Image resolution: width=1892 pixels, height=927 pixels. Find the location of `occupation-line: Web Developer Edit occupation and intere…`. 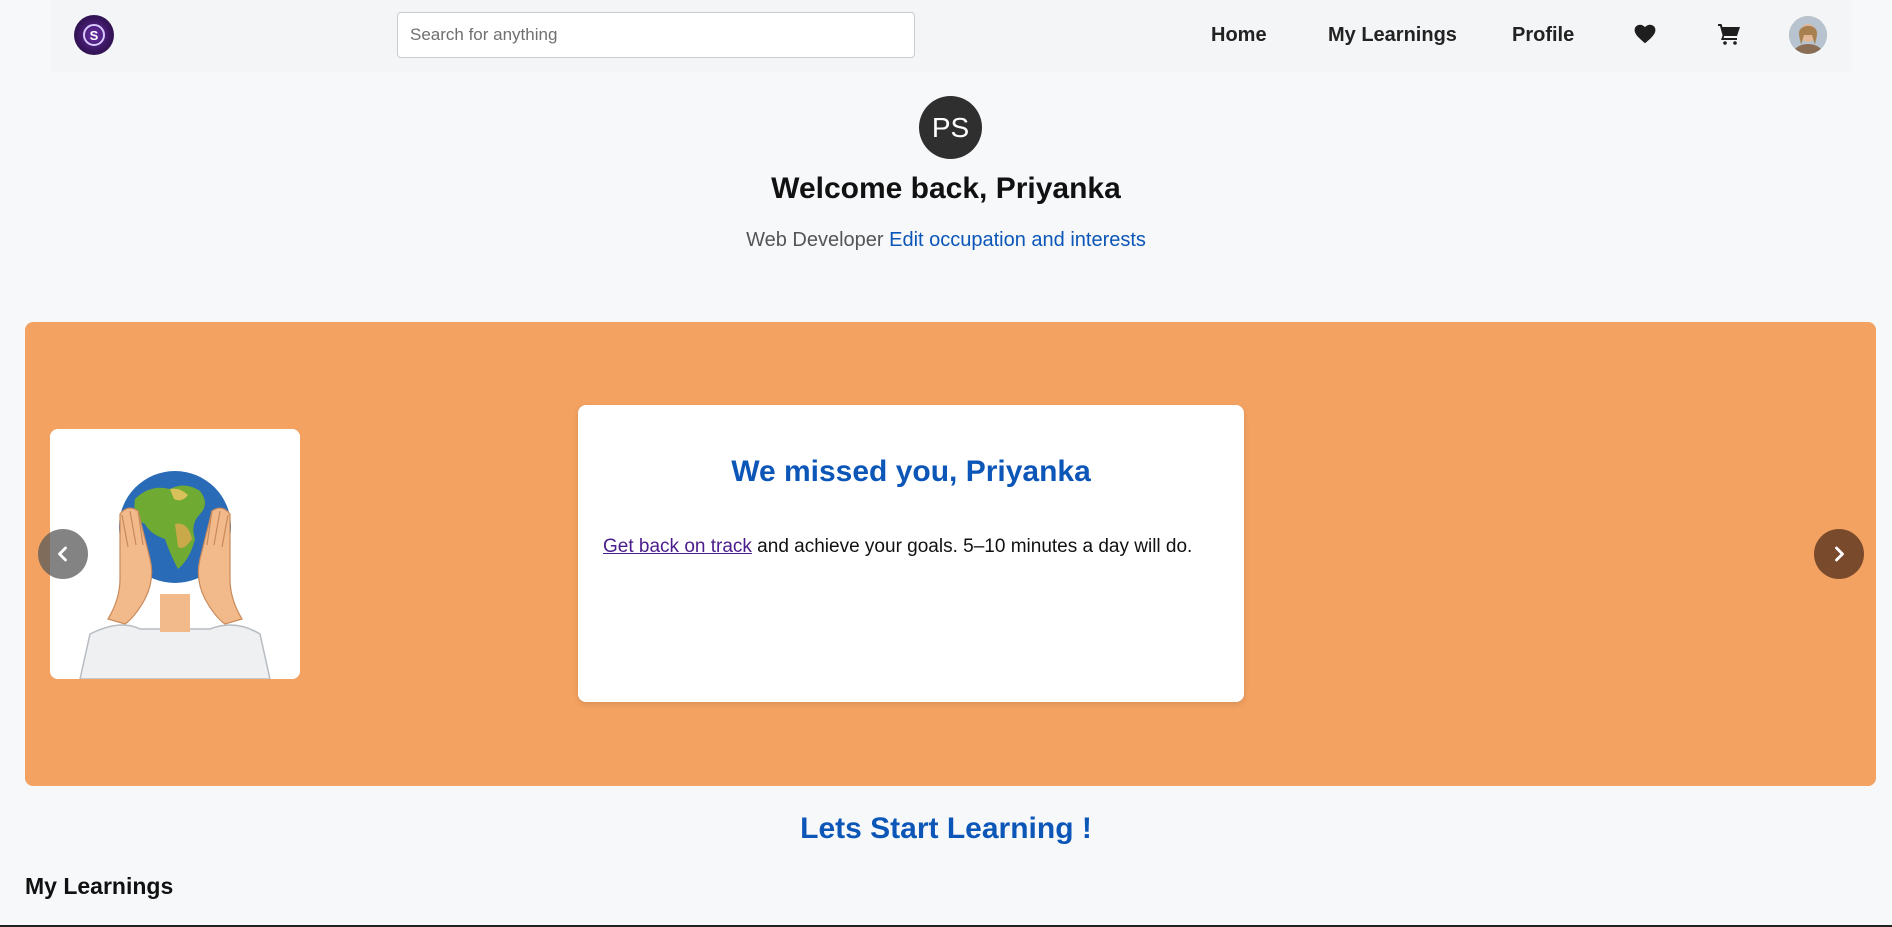

occupation-line: Web Developer Edit occupation and intere… is located at coordinates (946, 240).